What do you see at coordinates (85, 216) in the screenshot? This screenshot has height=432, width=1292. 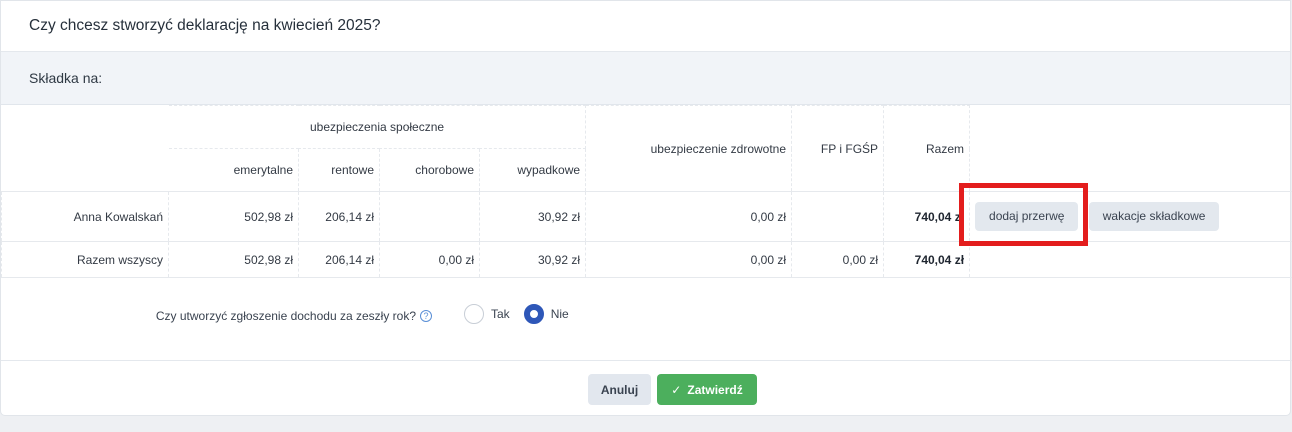 I see `row-name: Anna Kowalskań` at bounding box center [85, 216].